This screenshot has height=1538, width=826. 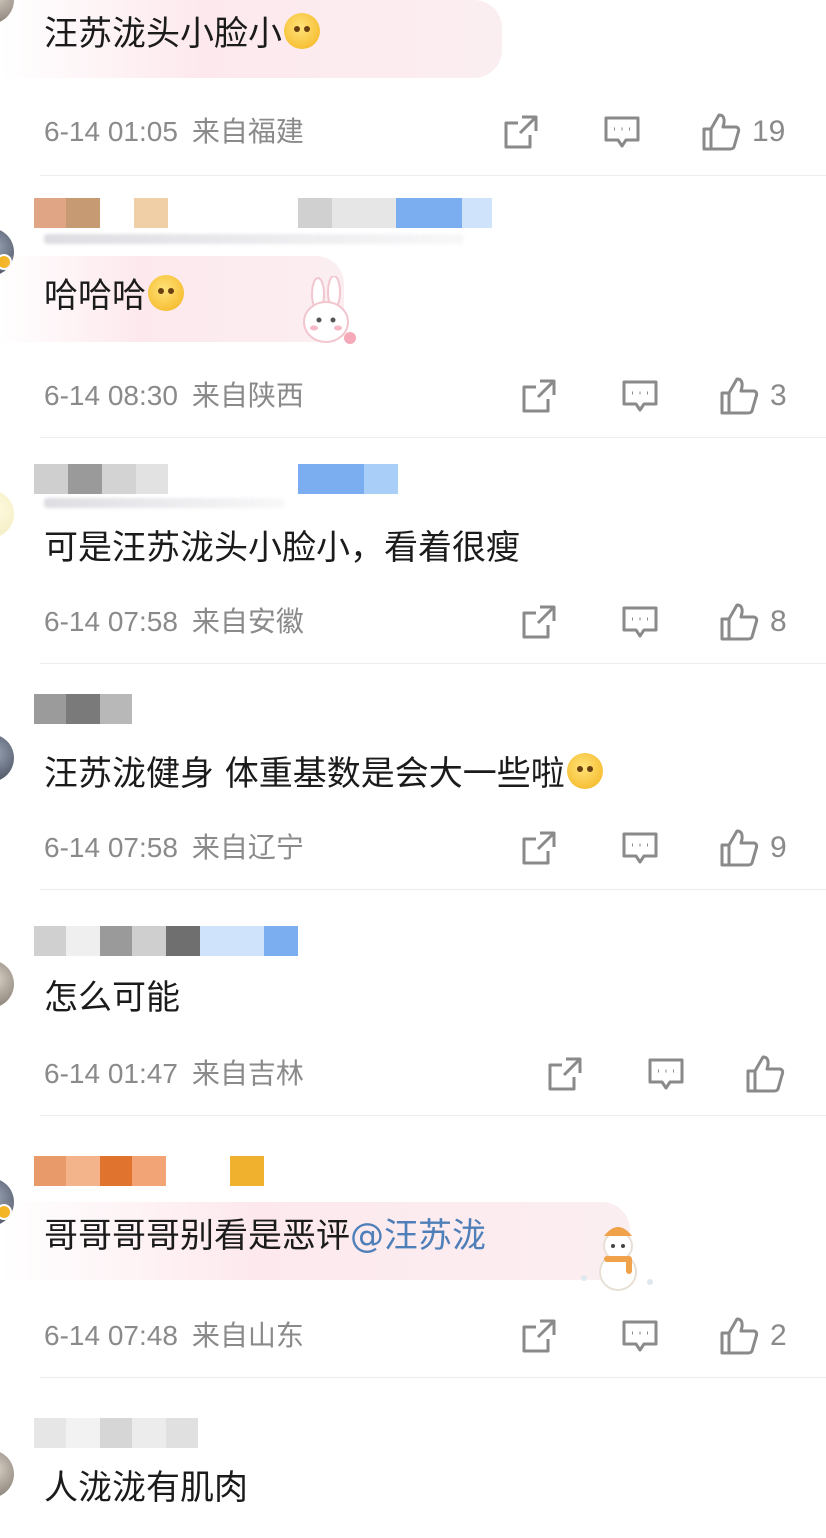 I want to click on comment-body: 可是汪苏泷头小脸小，看着很瘦, so click(x=282, y=548).